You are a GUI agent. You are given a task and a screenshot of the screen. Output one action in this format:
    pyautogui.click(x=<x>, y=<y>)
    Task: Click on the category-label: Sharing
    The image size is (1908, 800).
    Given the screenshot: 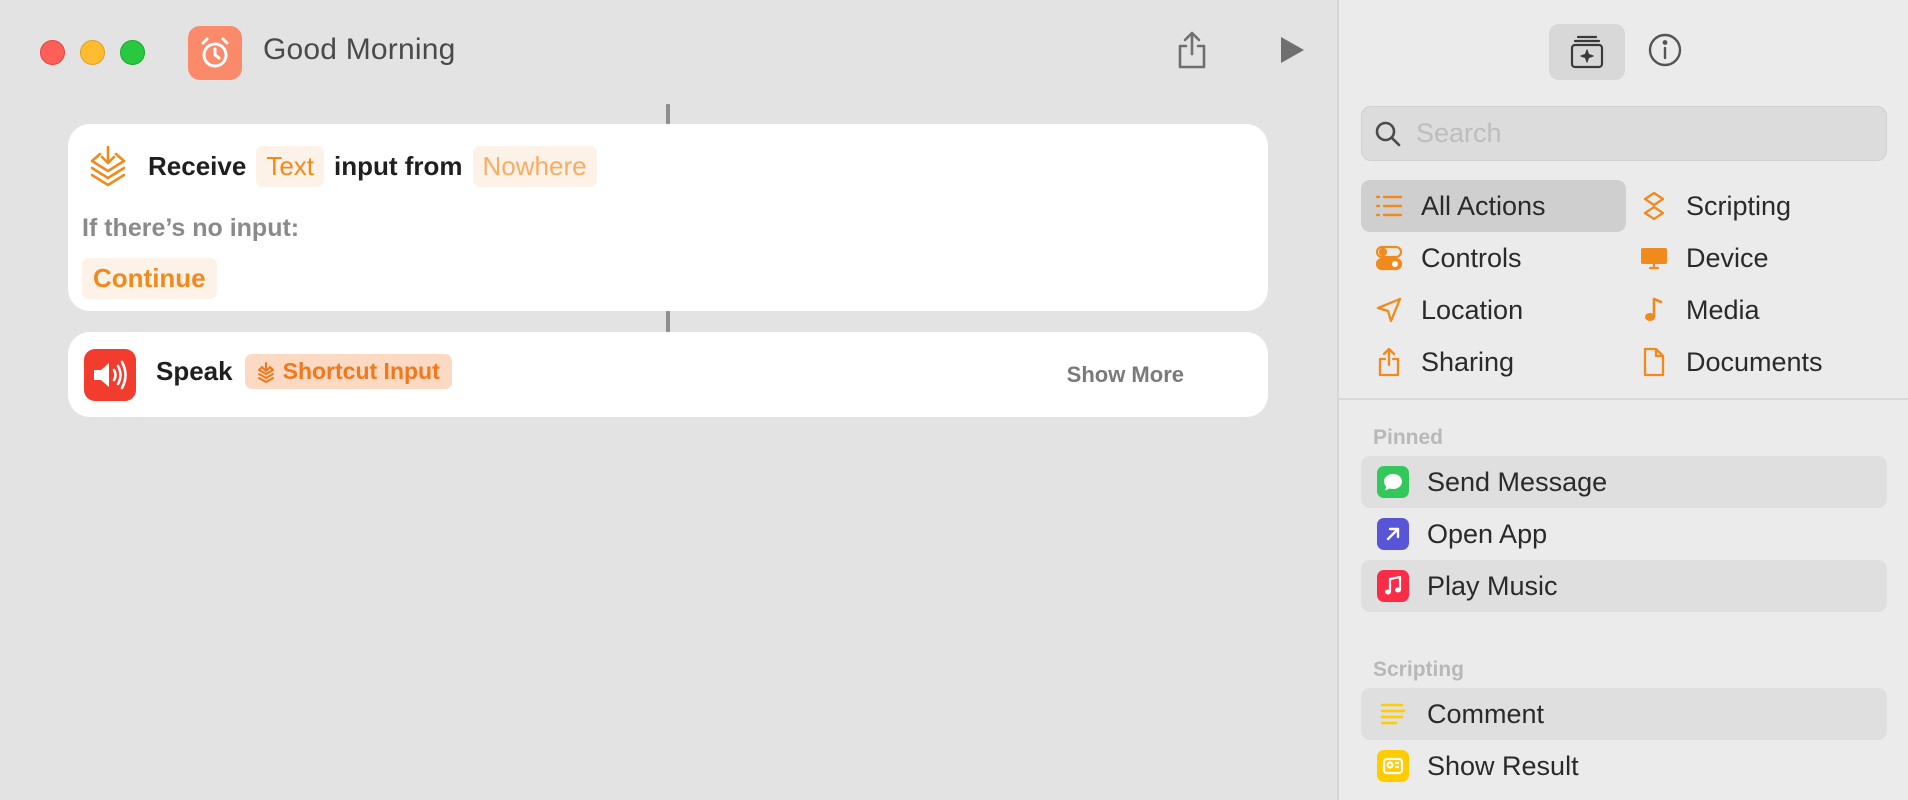 What is the action you would take?
    pyautogui.click(x=1468, y=361)
    